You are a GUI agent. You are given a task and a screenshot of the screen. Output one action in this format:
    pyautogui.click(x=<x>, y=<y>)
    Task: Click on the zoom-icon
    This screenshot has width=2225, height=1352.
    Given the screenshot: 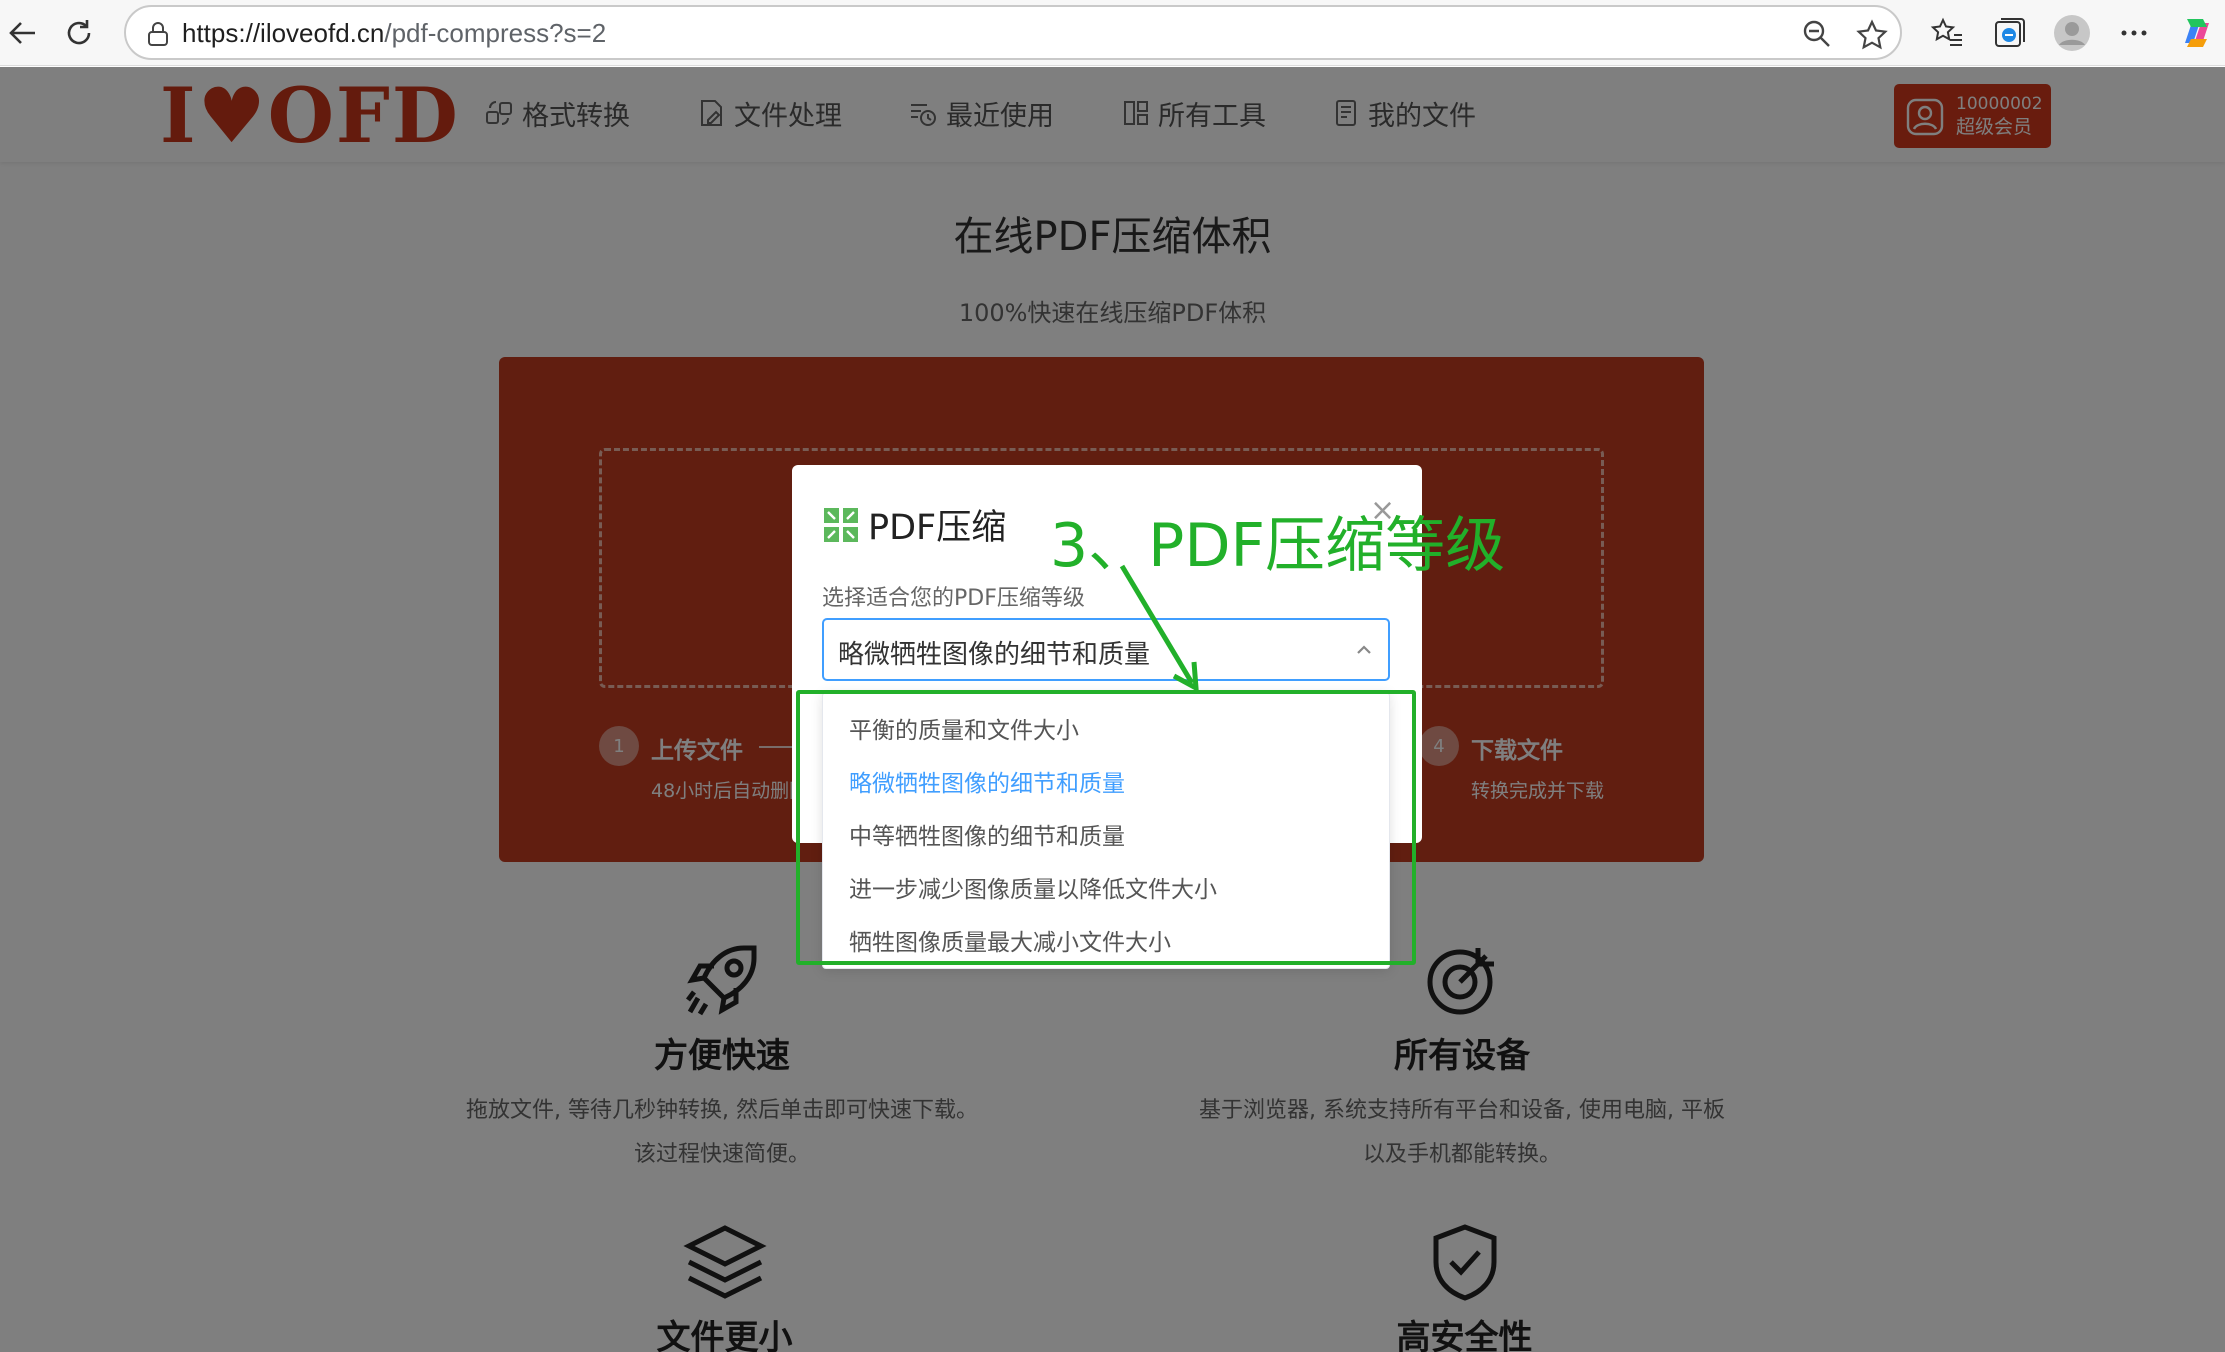 What is the action you would take?
    pyautogui.click(x=1817, y=34)
    